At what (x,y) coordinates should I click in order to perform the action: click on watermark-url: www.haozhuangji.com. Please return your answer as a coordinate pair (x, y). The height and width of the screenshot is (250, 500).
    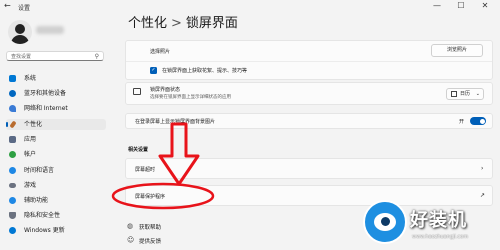
    Looking at the image, I should click on (440, 237).